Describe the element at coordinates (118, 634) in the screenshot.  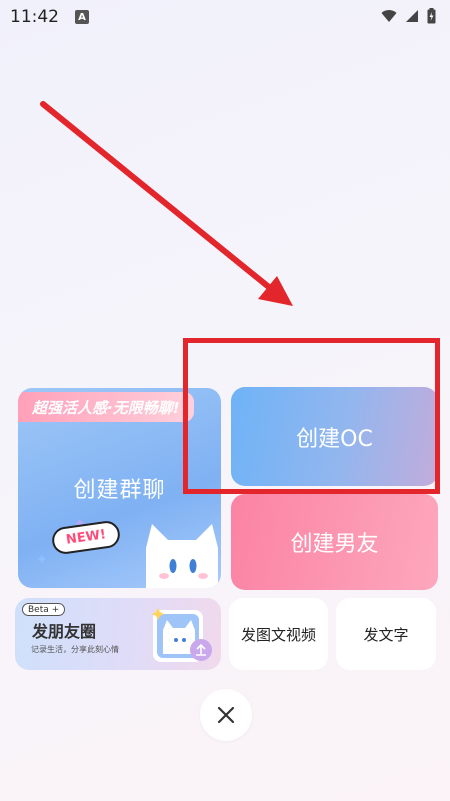
I see `post-moments-card: Beta + 发朋友圈 记录生活，分享此刻心情` at that location.